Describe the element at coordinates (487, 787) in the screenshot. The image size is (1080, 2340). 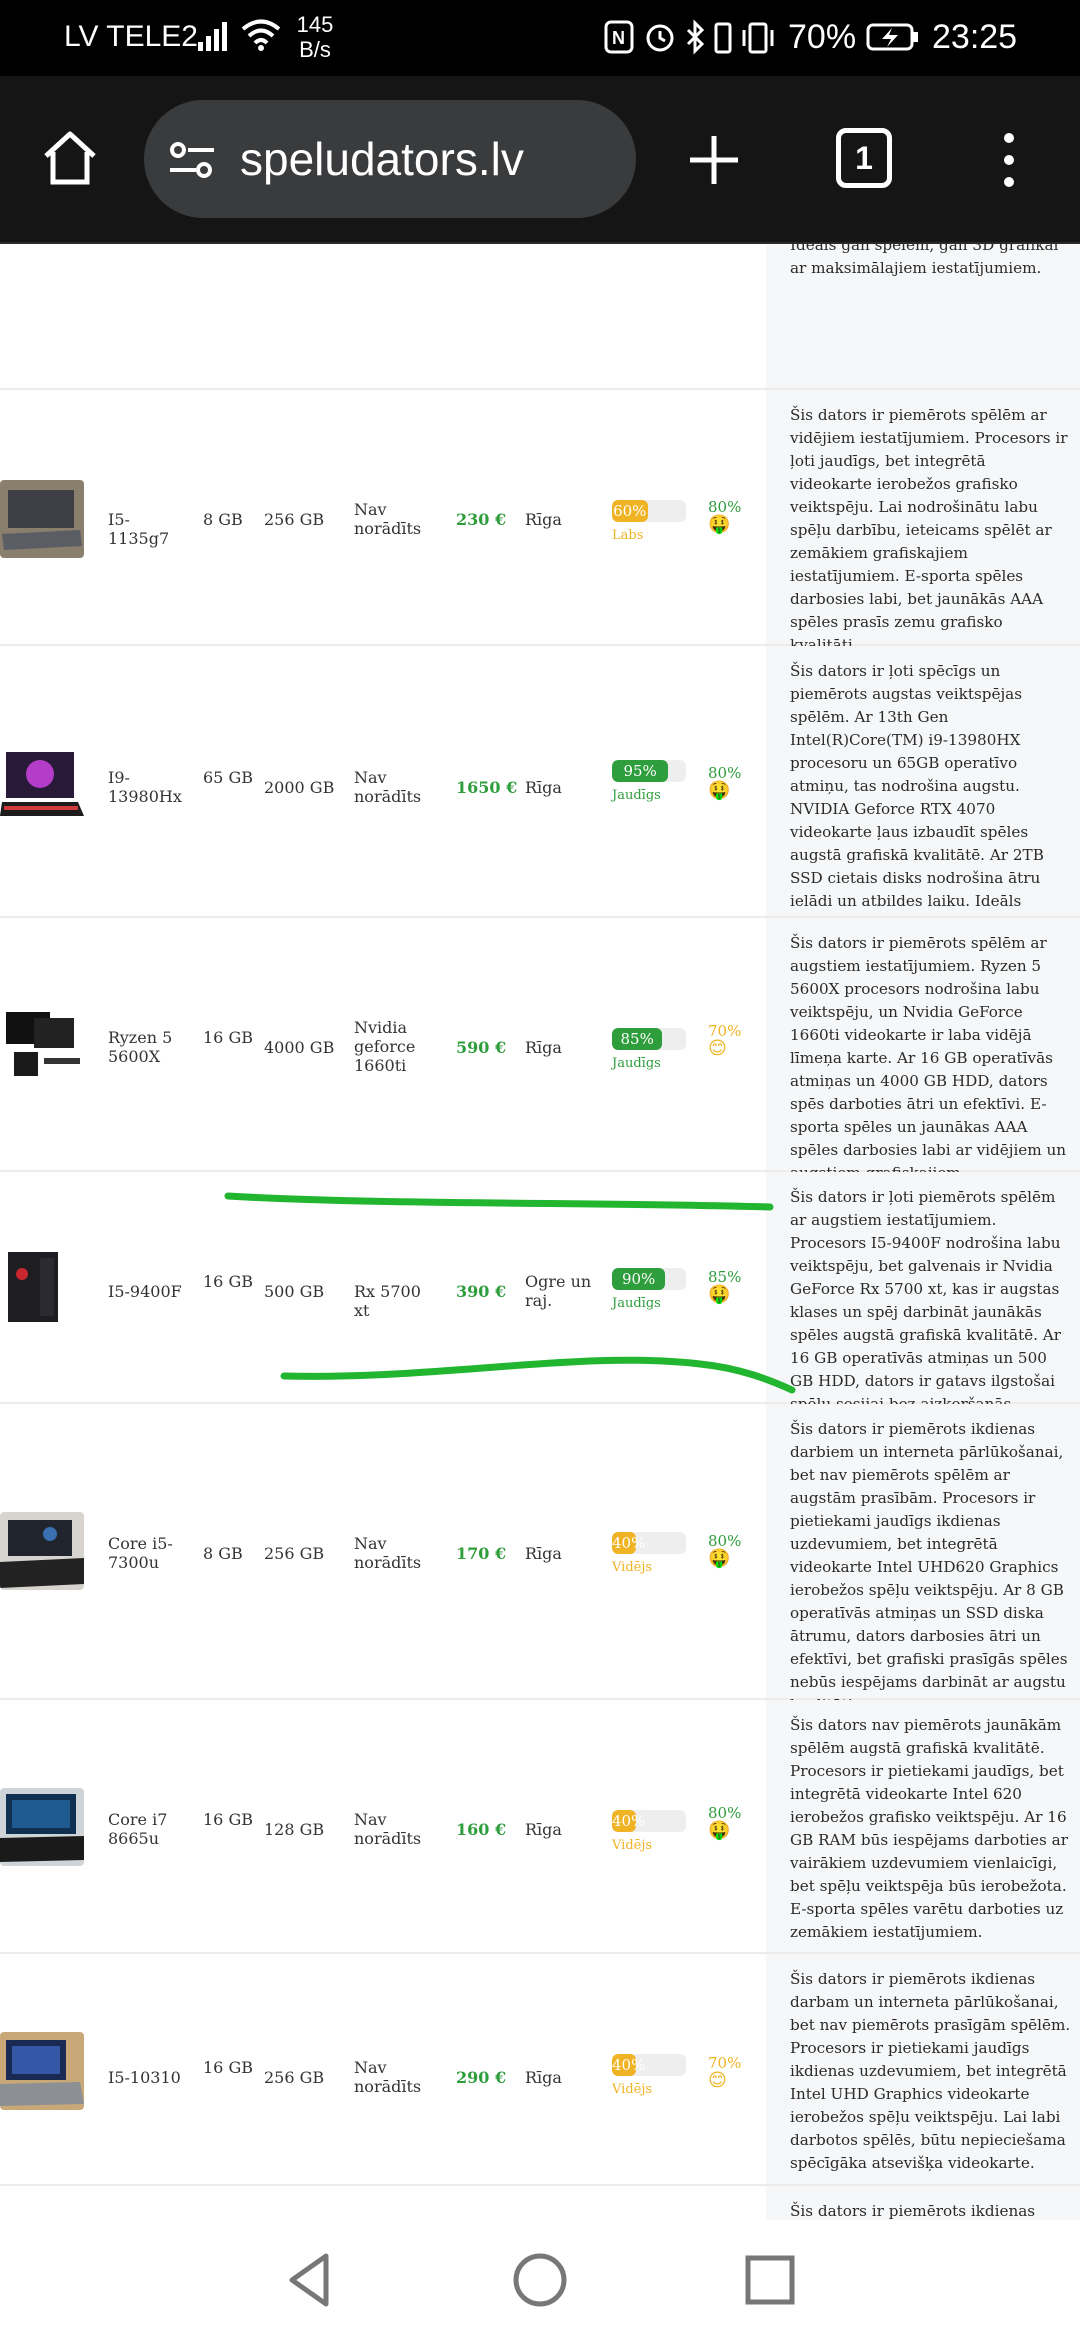
I see `price-cell: 1650 €` at that location.